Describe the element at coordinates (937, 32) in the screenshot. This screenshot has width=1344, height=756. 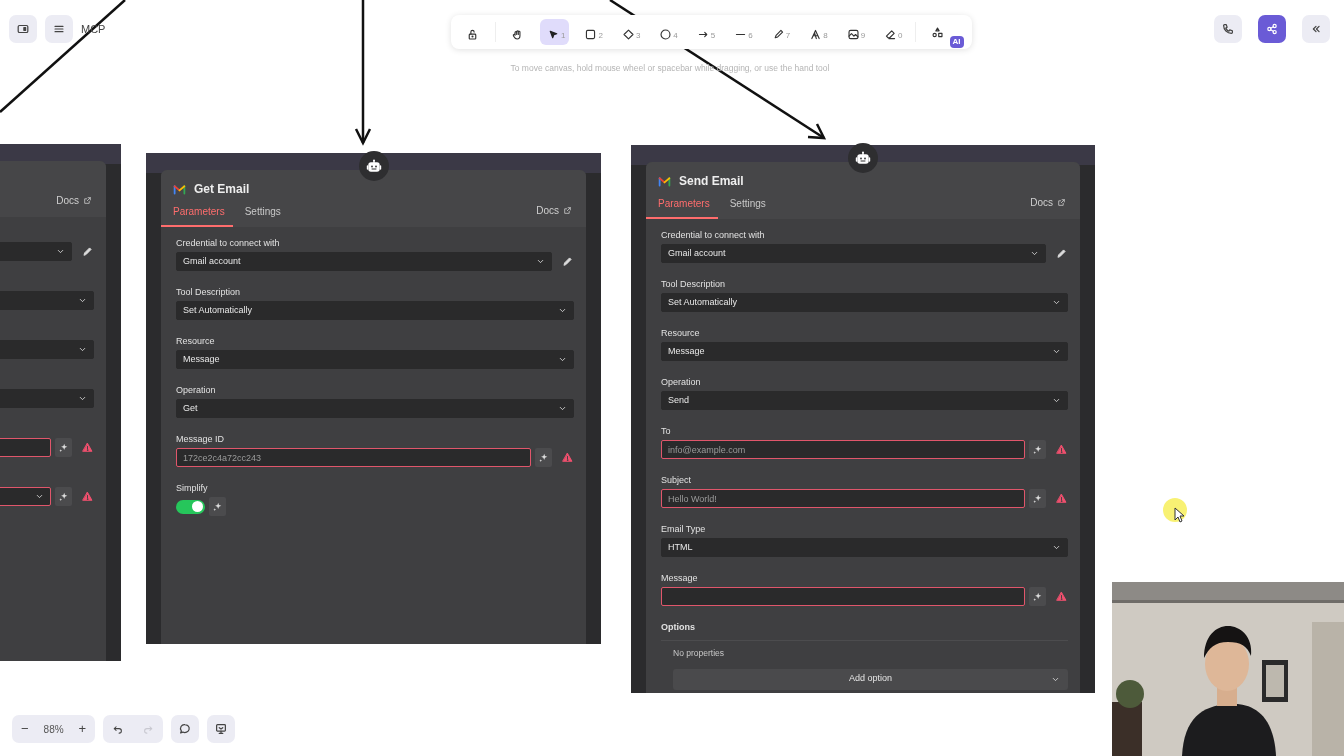
I see `shapes-icon` at that location.